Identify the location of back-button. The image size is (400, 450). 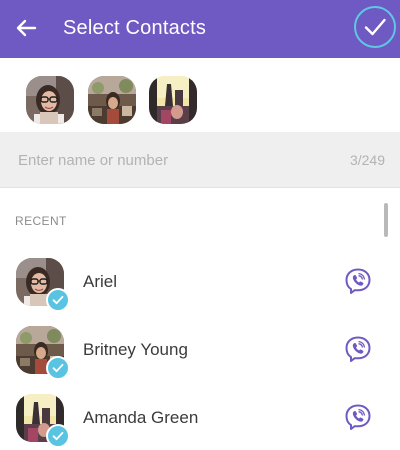
(26, 28).